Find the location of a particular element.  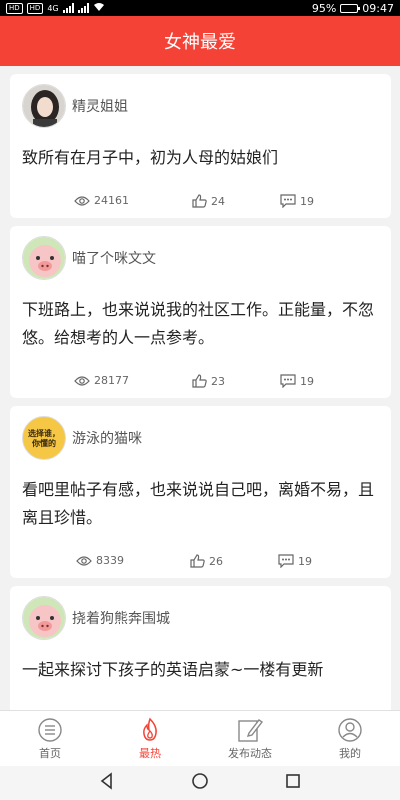

tab-publish: 发布动态 is located at coordinates (250, 738).